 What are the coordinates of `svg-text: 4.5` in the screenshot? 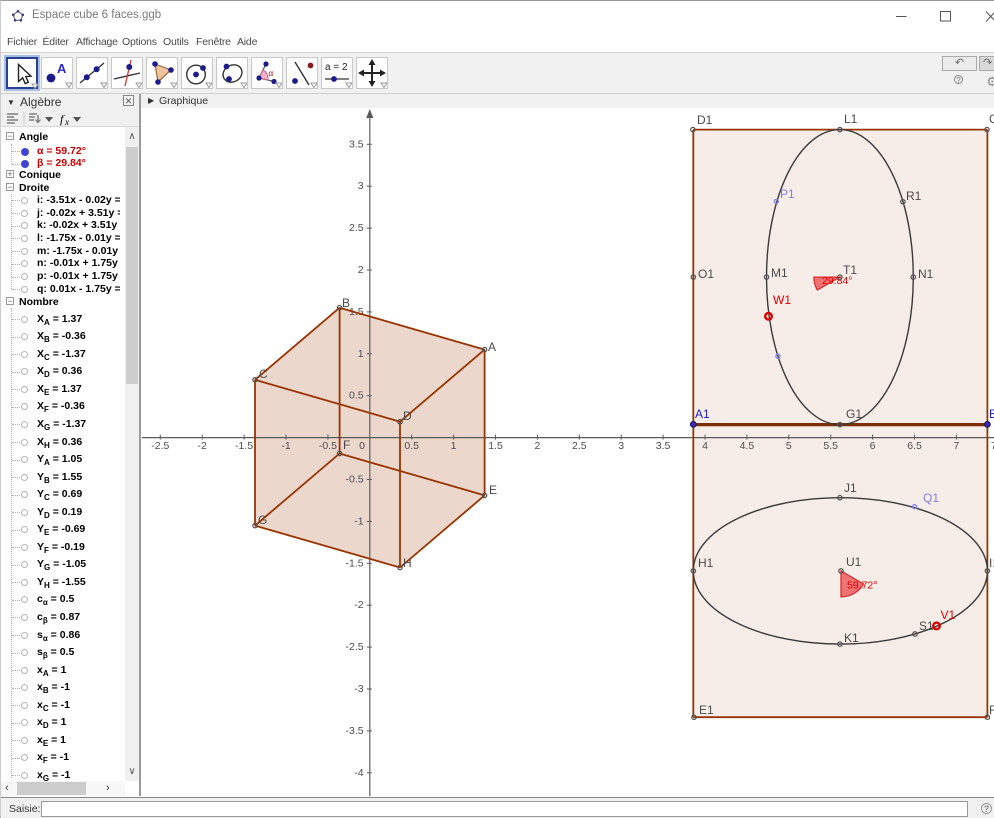 It's located at (747, 446).